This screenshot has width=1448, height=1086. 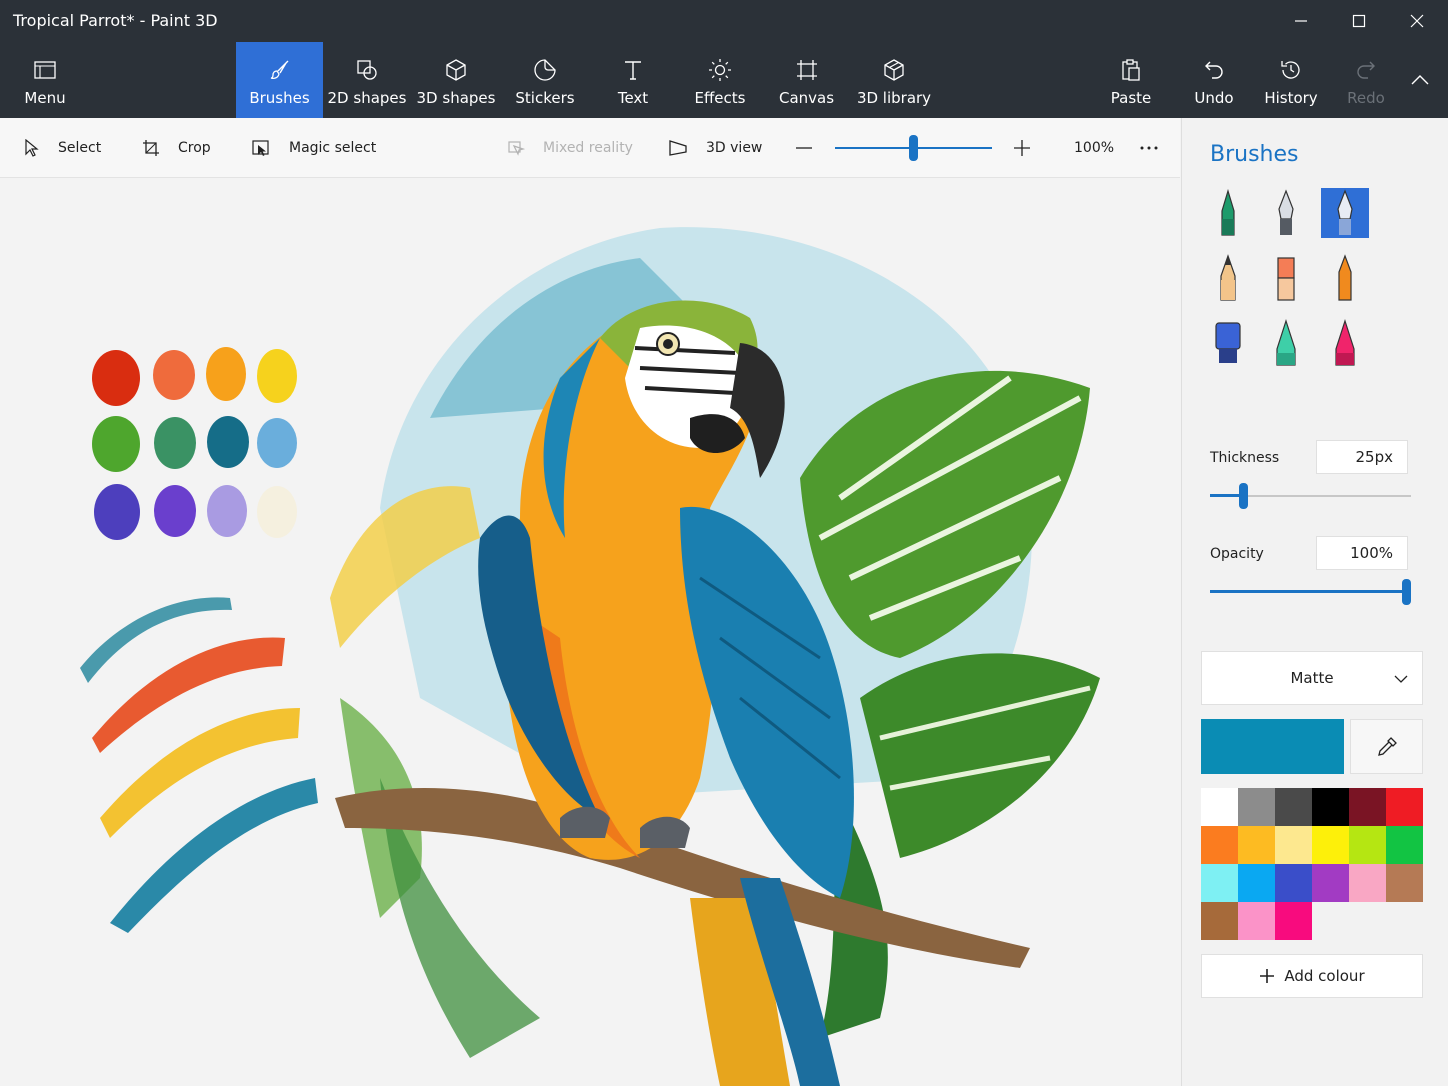 I want to click on opacity-slider, so click(x=1310, y=592).